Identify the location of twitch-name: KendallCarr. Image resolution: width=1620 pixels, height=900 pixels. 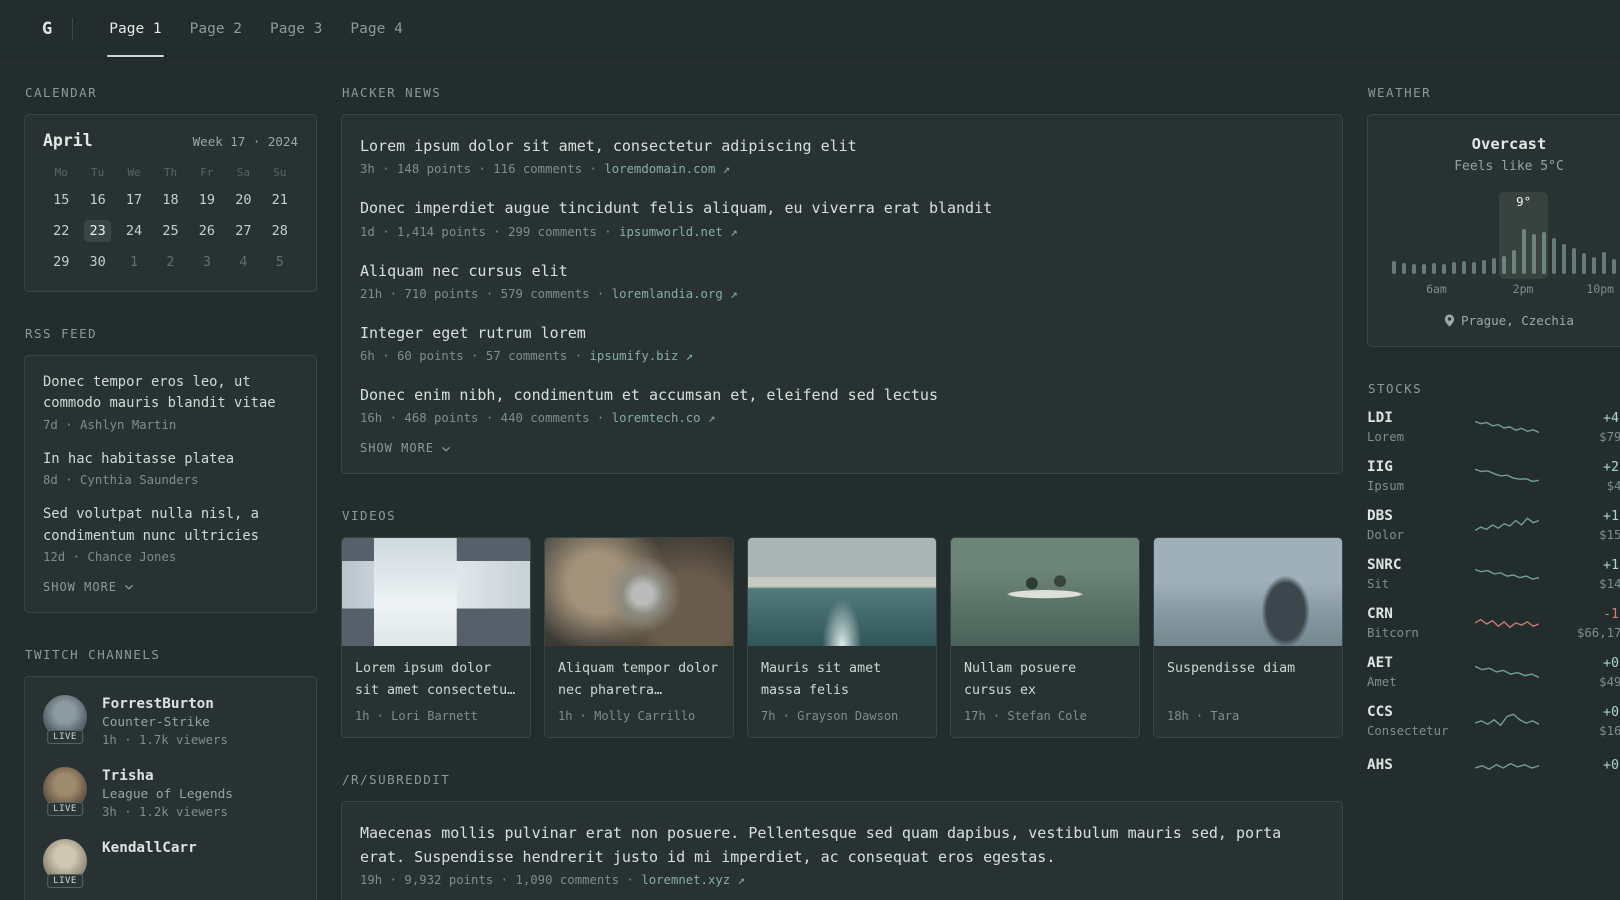
(149, 848).